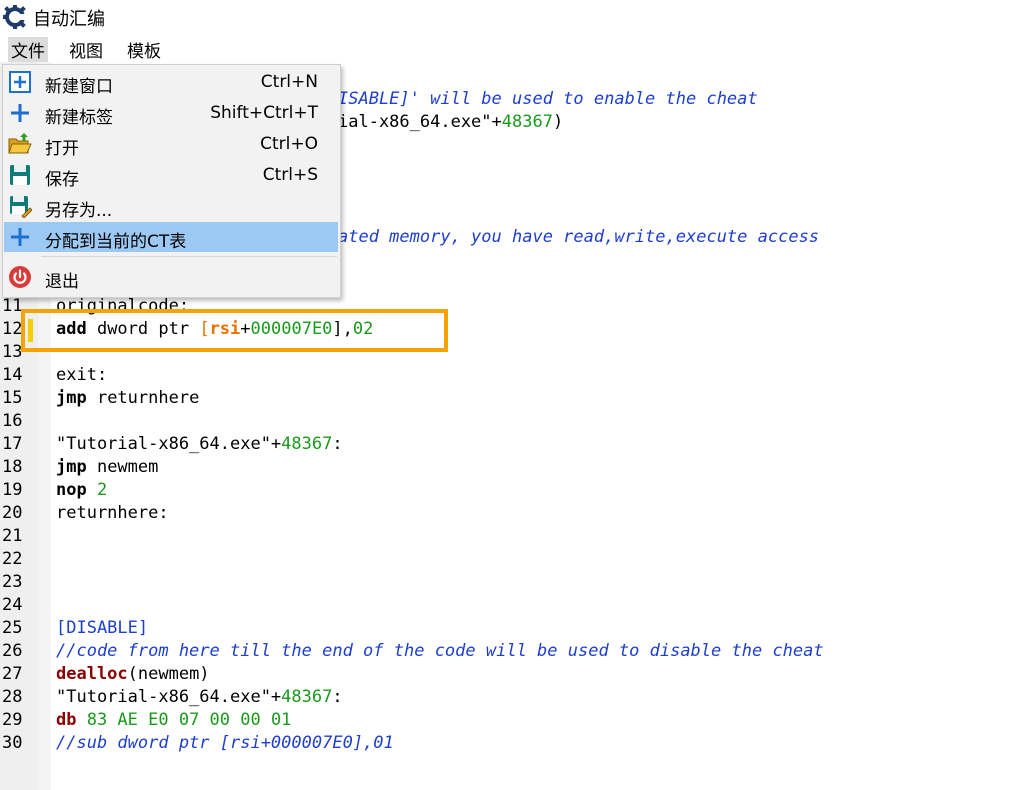 This screenshot has height=790, width=1021. What do you see at coordinates (21, 207) in the screenshot?
I see `floppy-edit-icon` at bounding box center [21, 207].